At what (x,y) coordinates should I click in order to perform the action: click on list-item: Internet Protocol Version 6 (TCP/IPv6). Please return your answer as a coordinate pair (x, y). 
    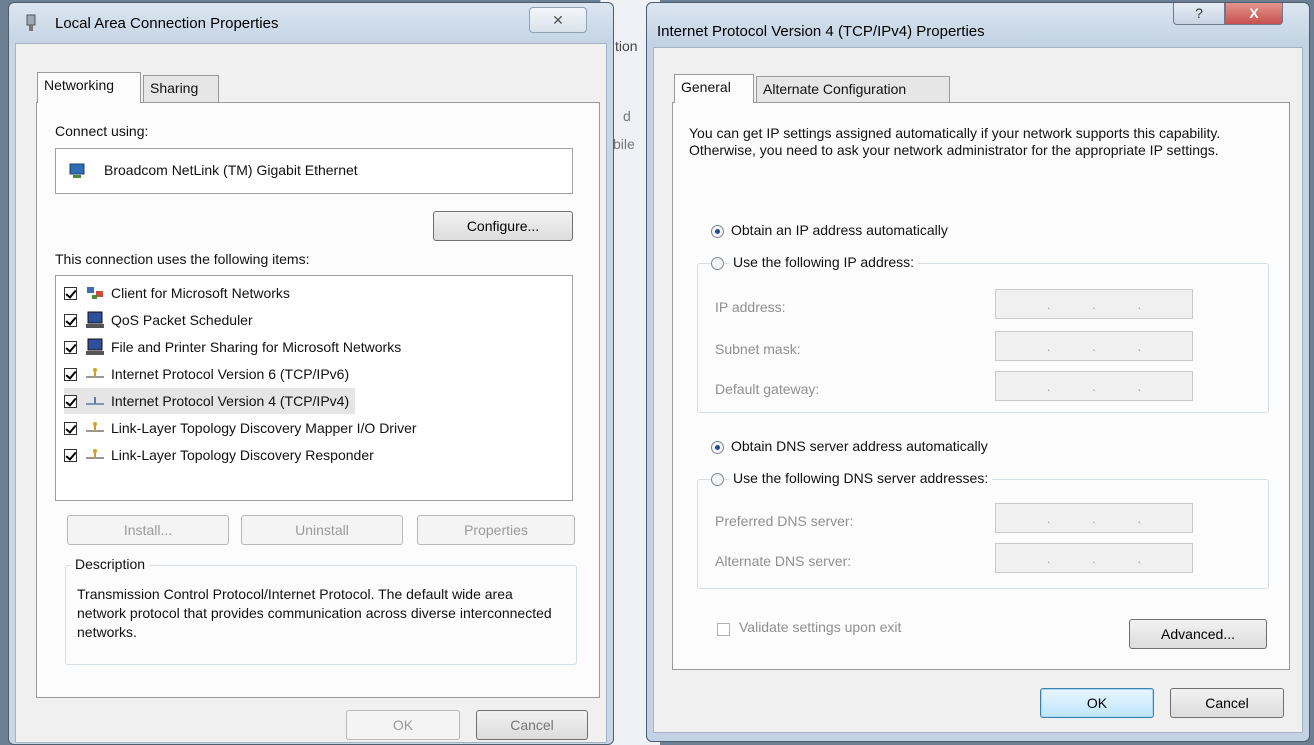
    Looking at the image, I should click on (206, 374).